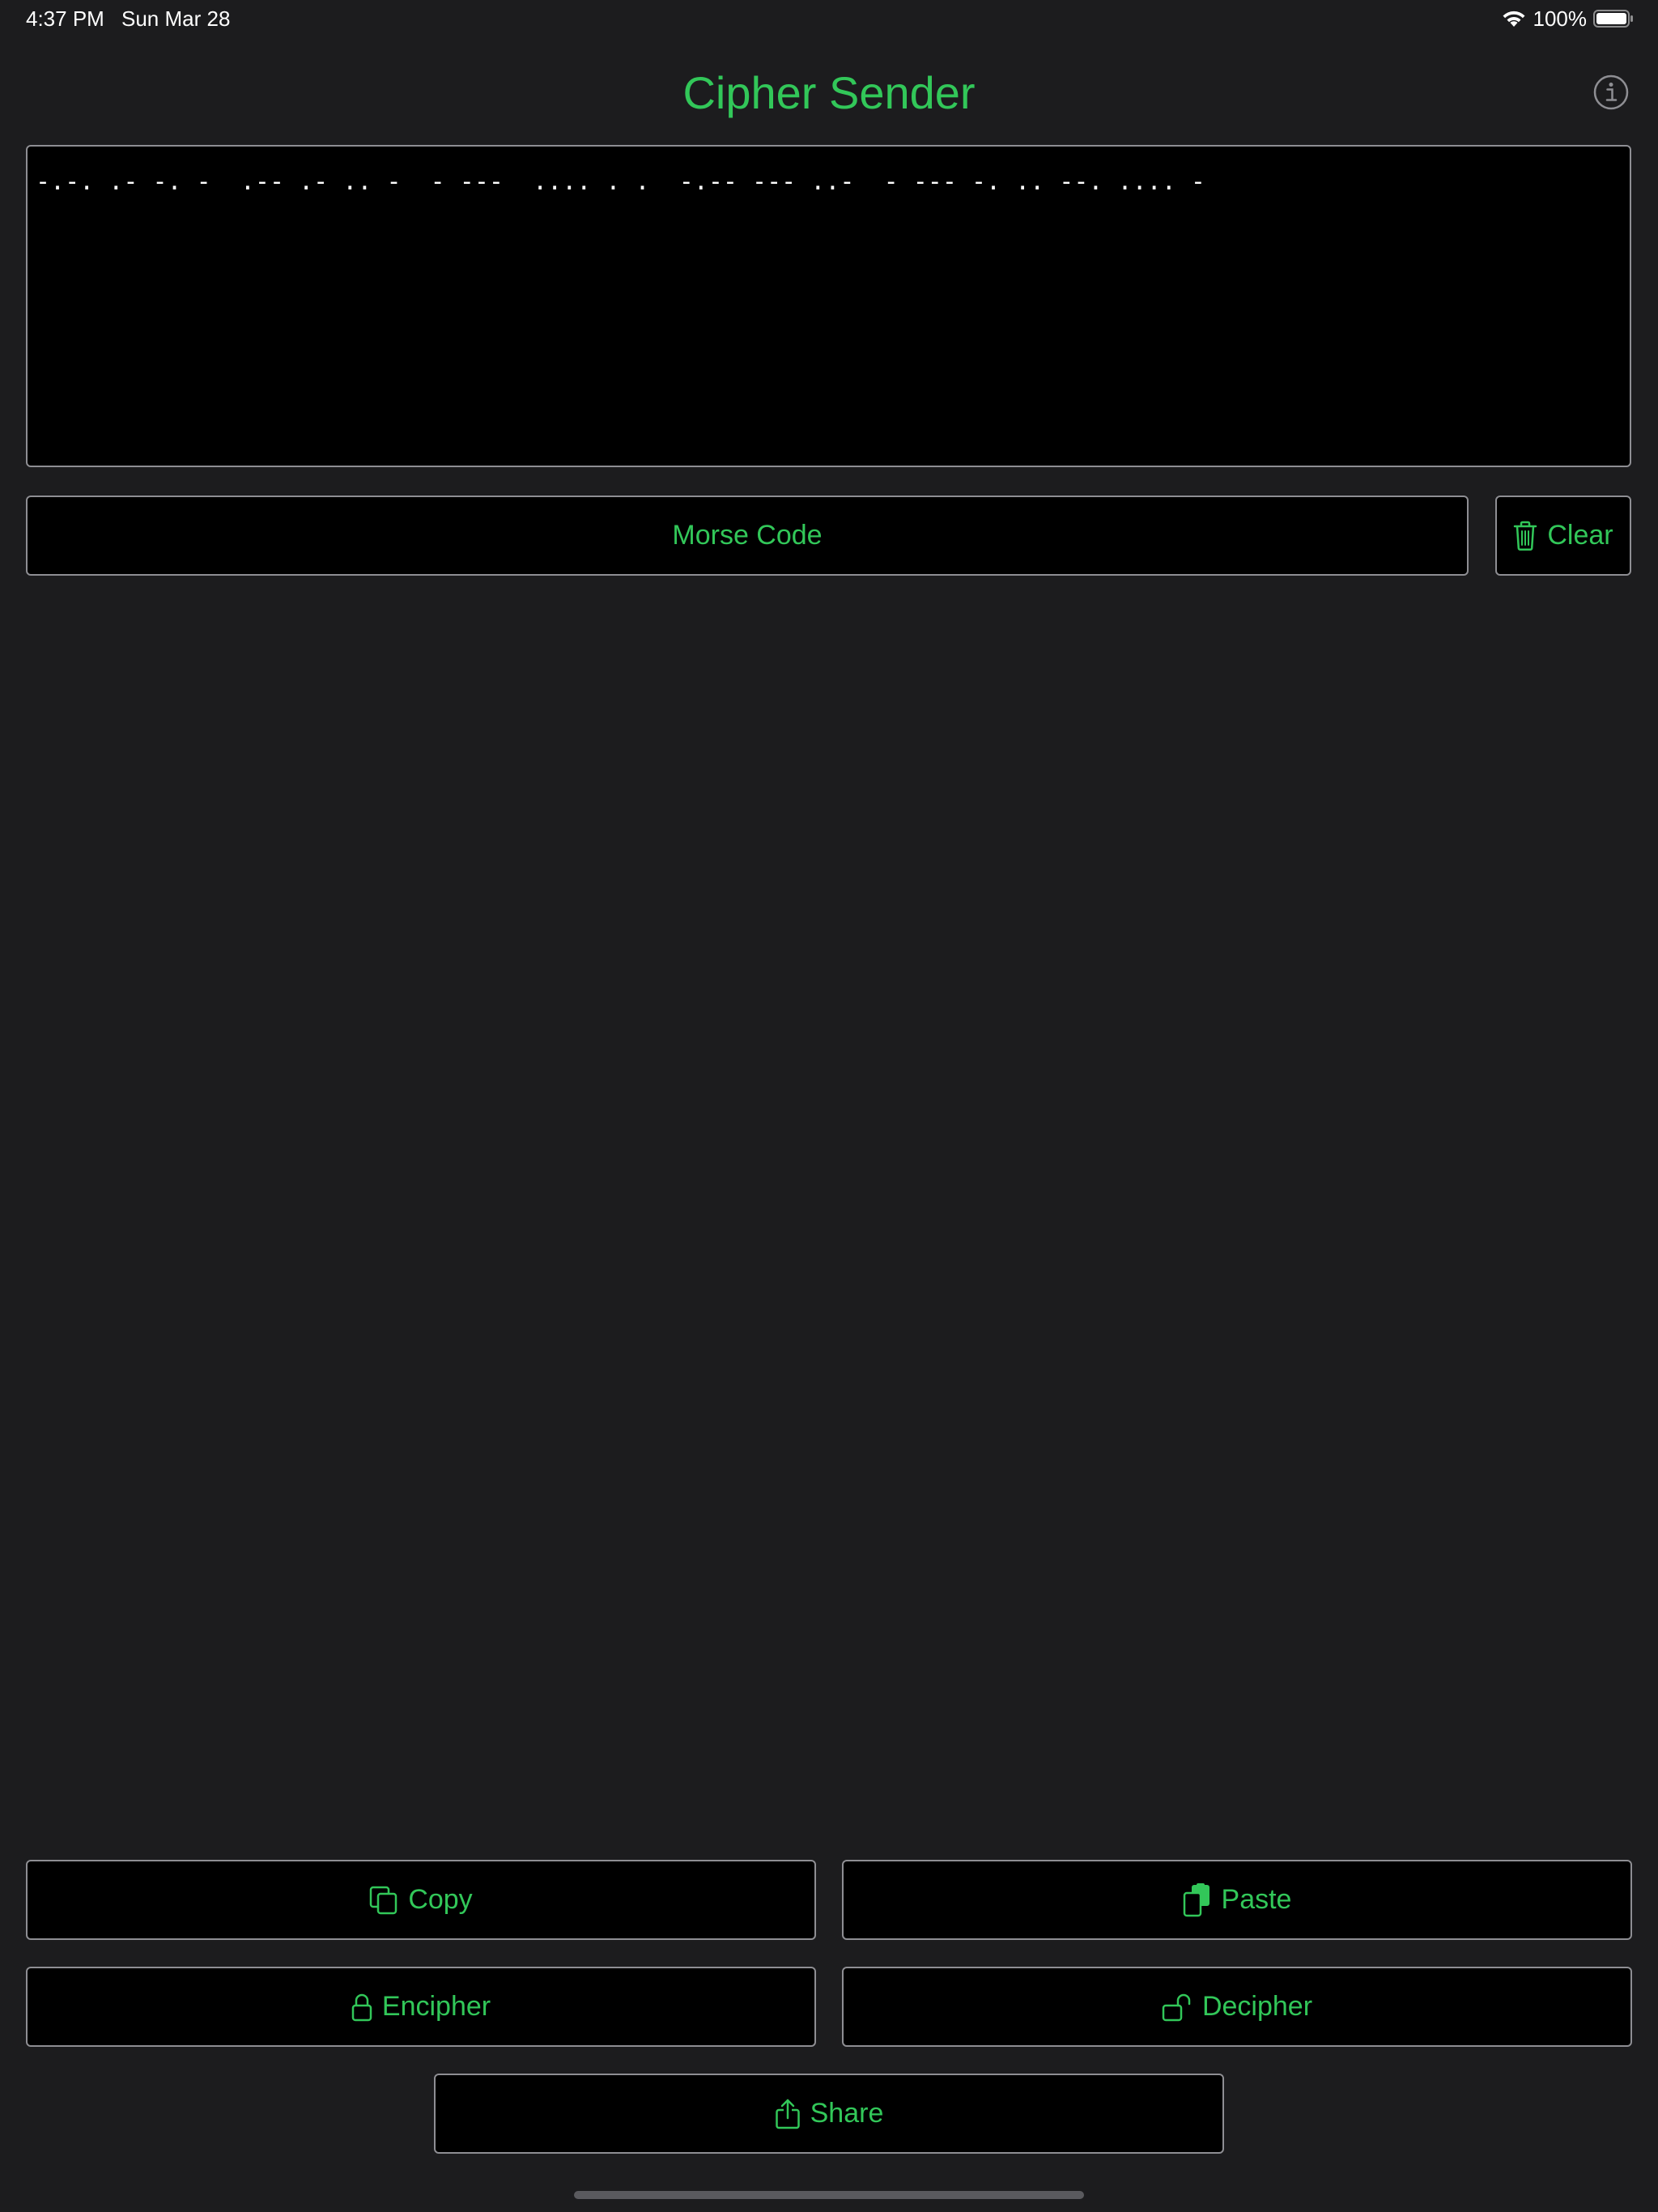 The width and height of the screenshot is (1658, 2212). Describe the element at coordinates (1196, 1899) in the screenshot. I see `paste-icon` at that location.